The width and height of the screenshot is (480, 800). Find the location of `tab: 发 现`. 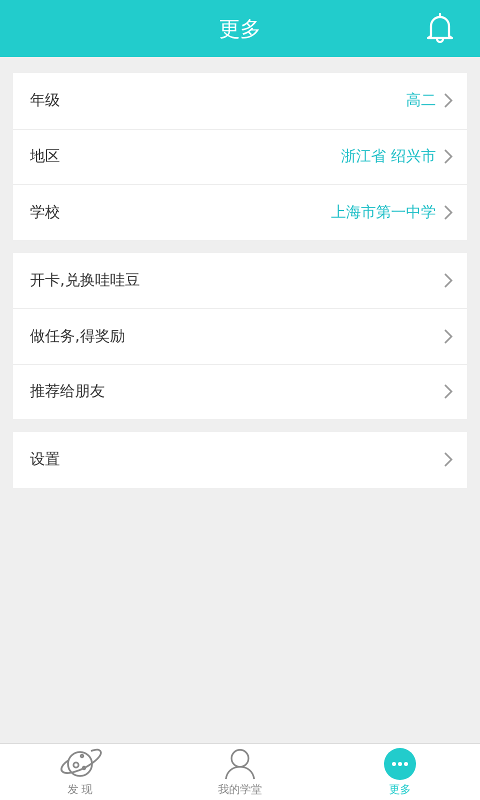

tab: 发 现 is located at coordinates (80, 772).